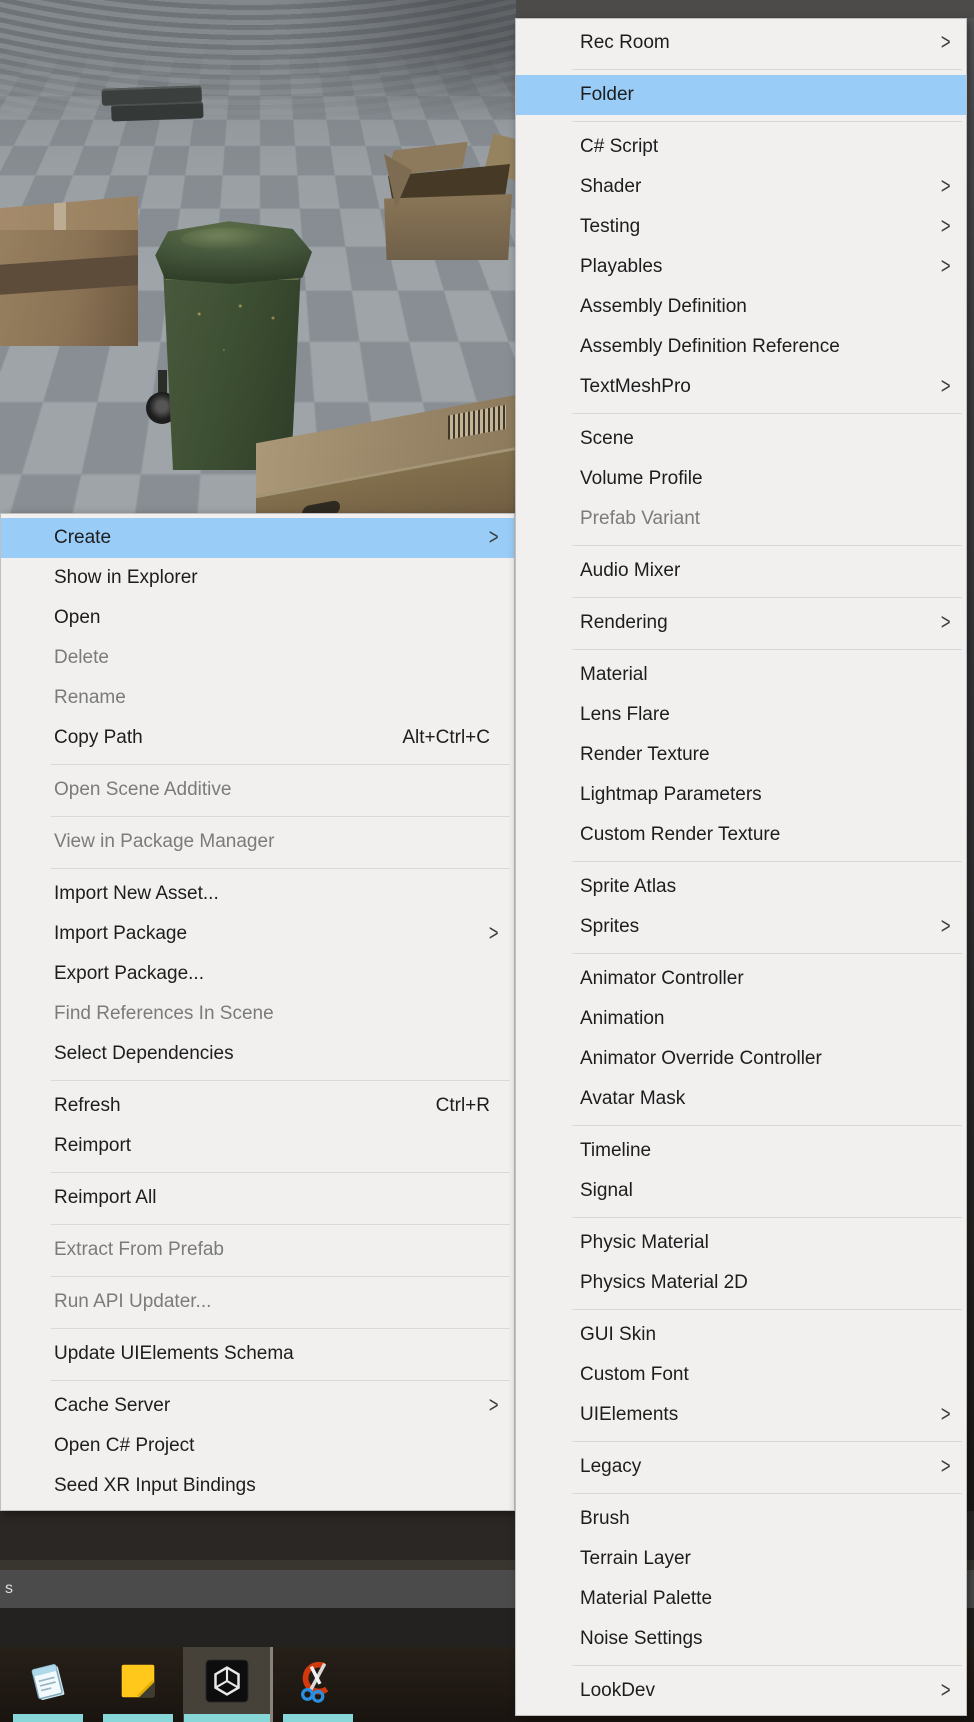  Describe the element at coordinates (646, 1598) in the screenshot. I see `menu-item-label: Material Palette` at that location.